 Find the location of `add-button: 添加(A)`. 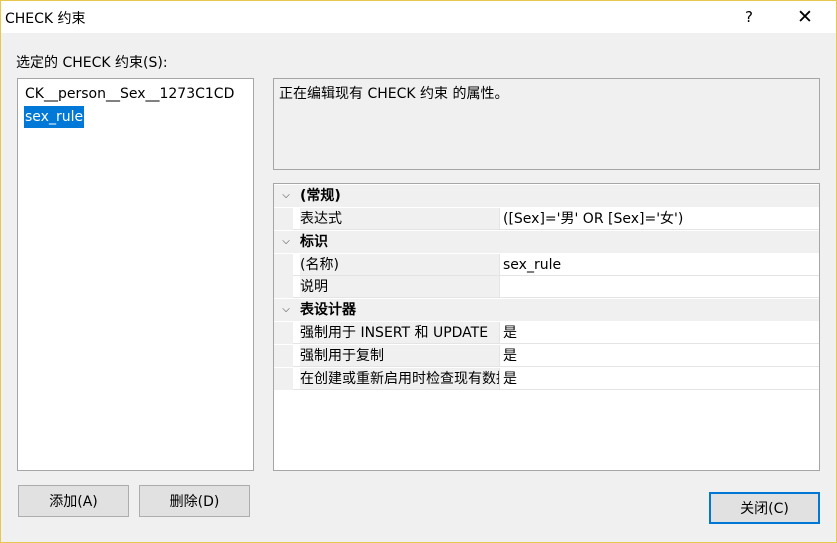

add-button: 添加(A) is located at coordinates (73, 501).